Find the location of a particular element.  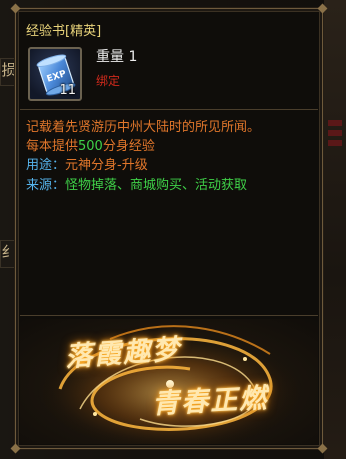

source-label: 来源： is located at coordinates (46, 185).